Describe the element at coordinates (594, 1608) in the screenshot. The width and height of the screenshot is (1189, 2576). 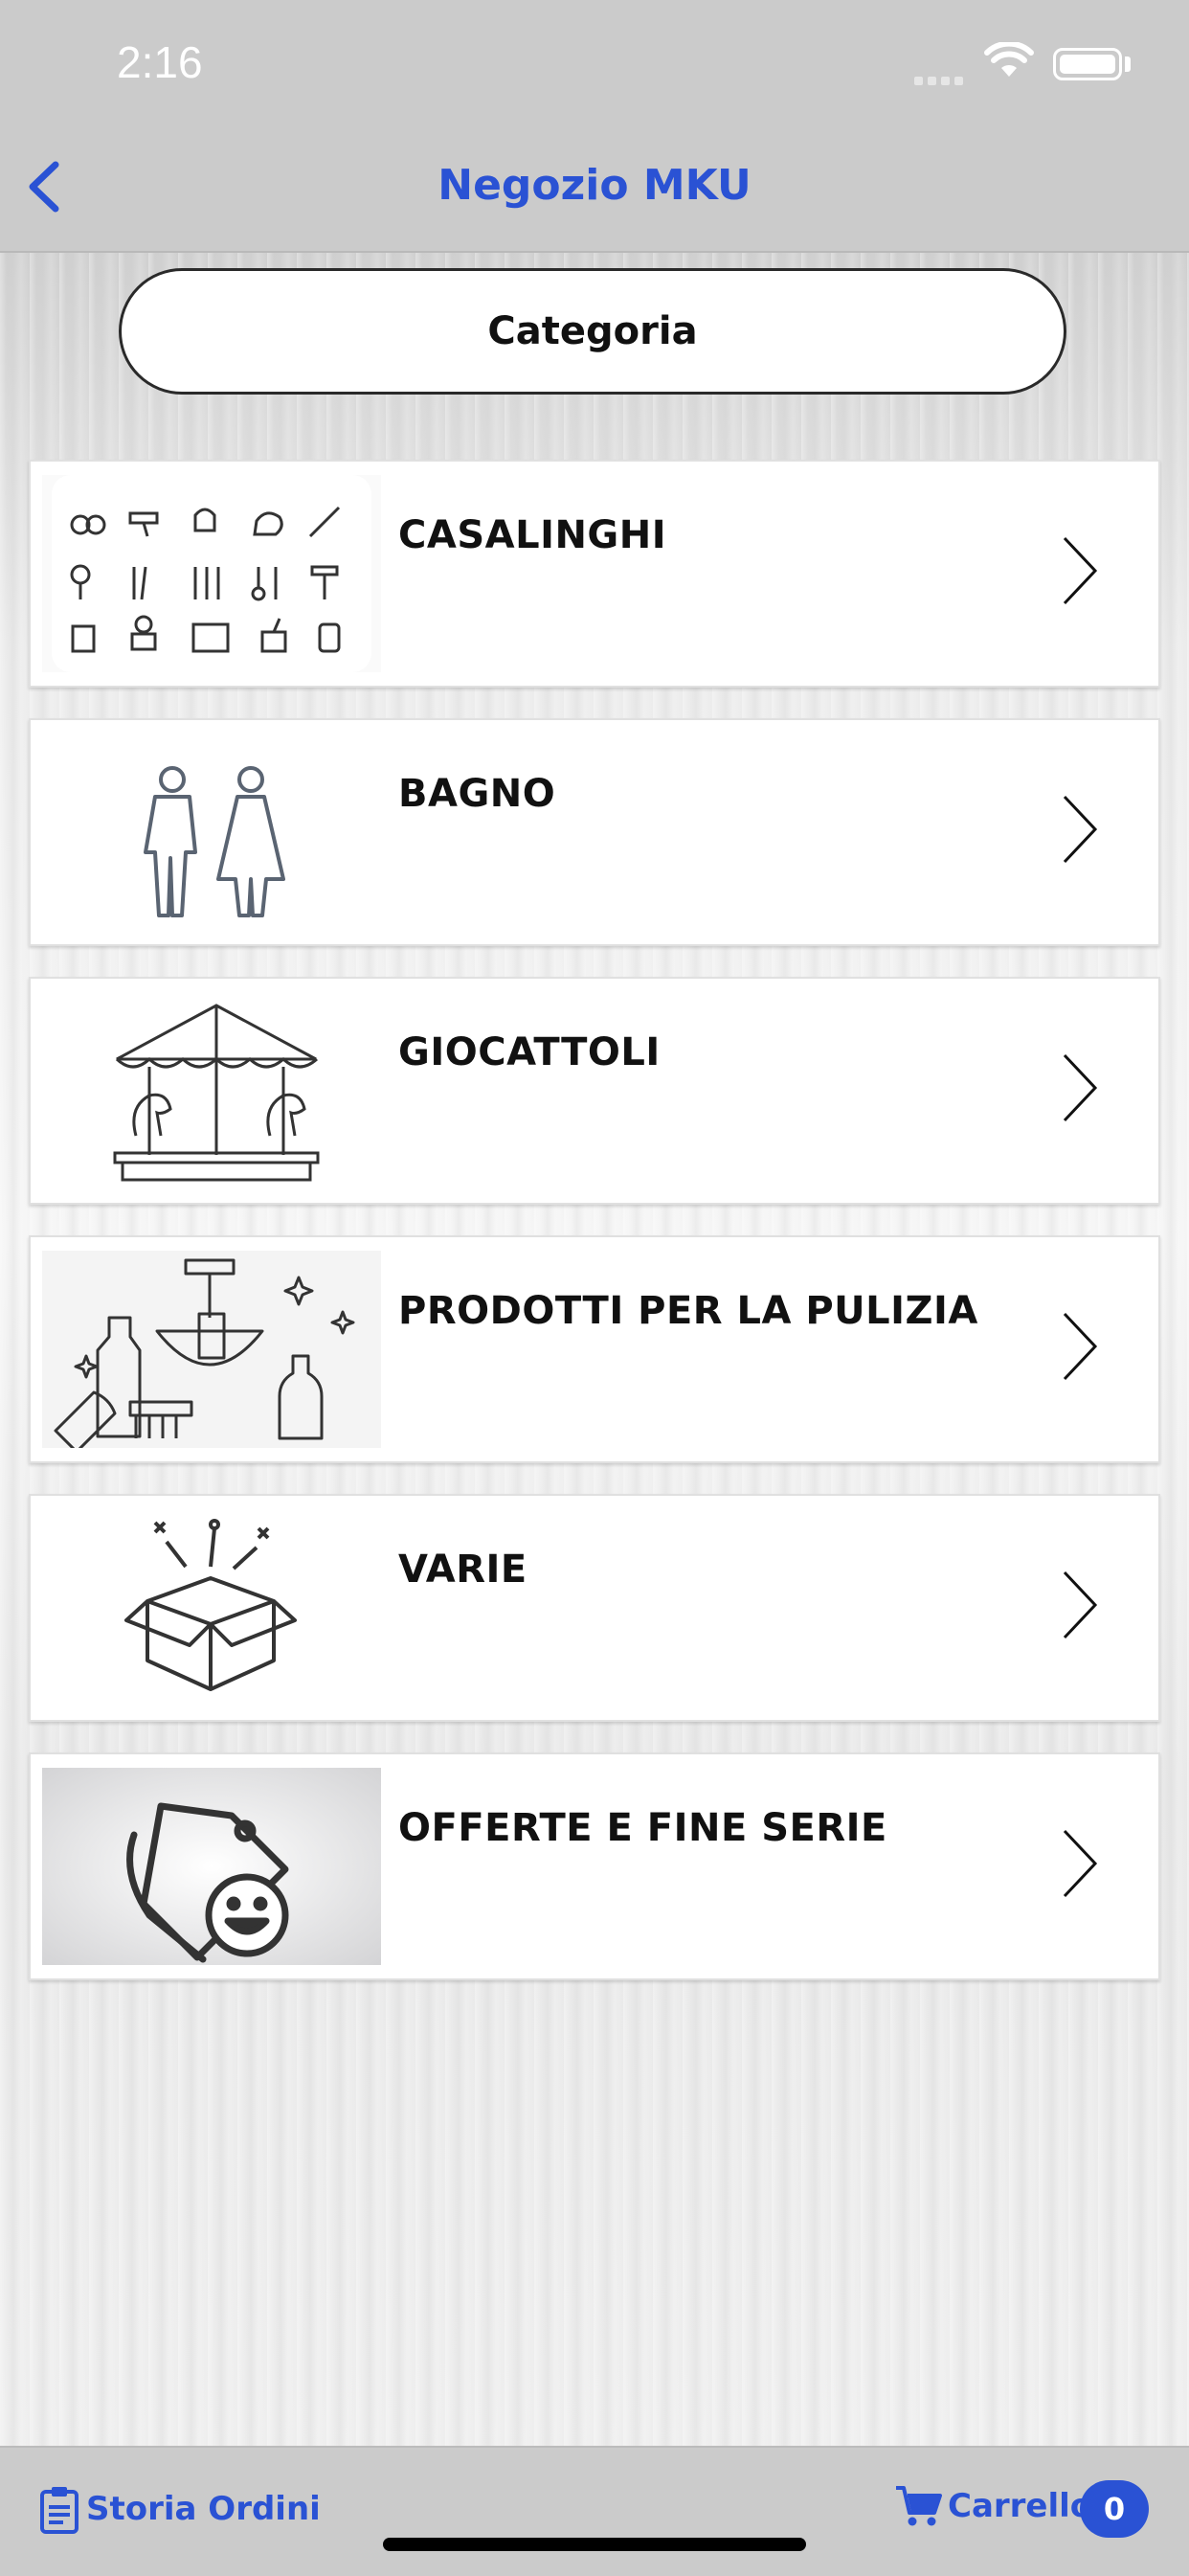
I see `category-row-varie: VARIE` at that location.